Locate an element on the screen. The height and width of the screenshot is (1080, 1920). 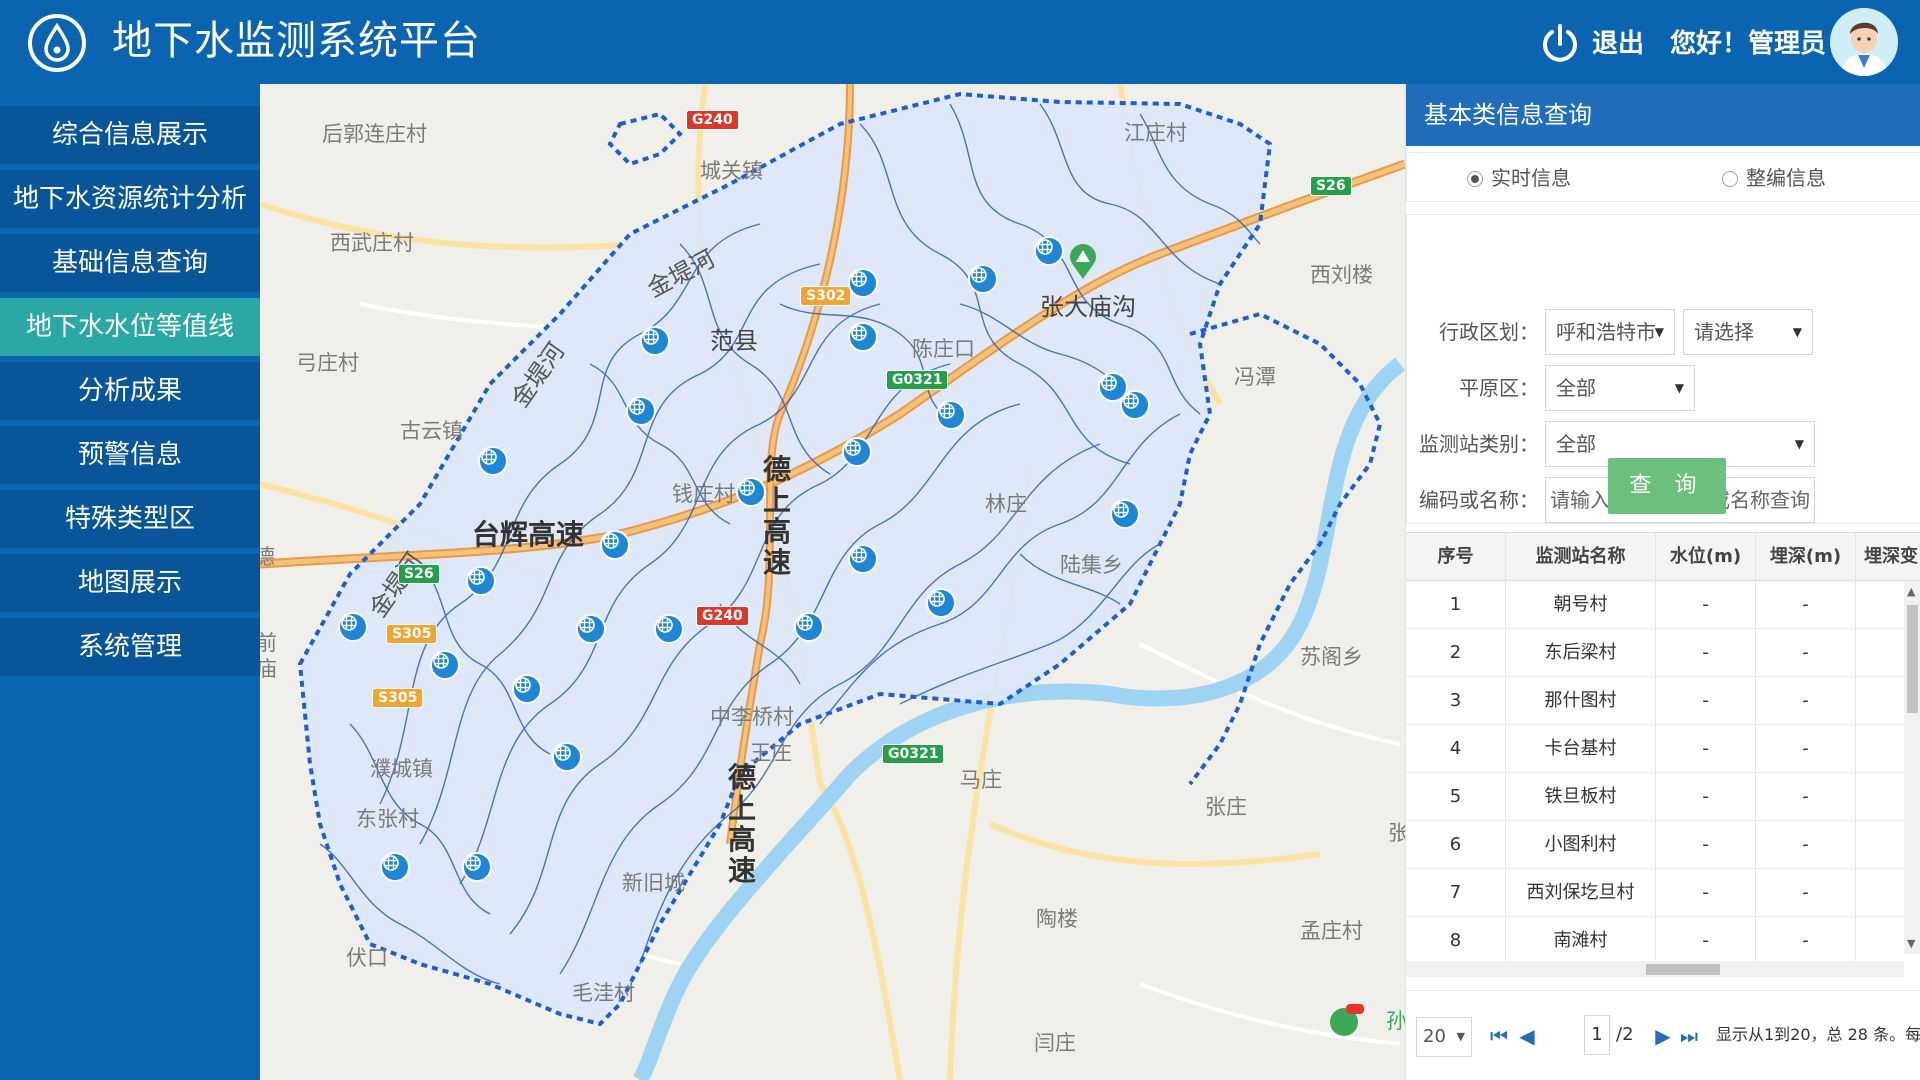
table-row: 2 东后梁村 - - is located at coordinates (1655, 653).